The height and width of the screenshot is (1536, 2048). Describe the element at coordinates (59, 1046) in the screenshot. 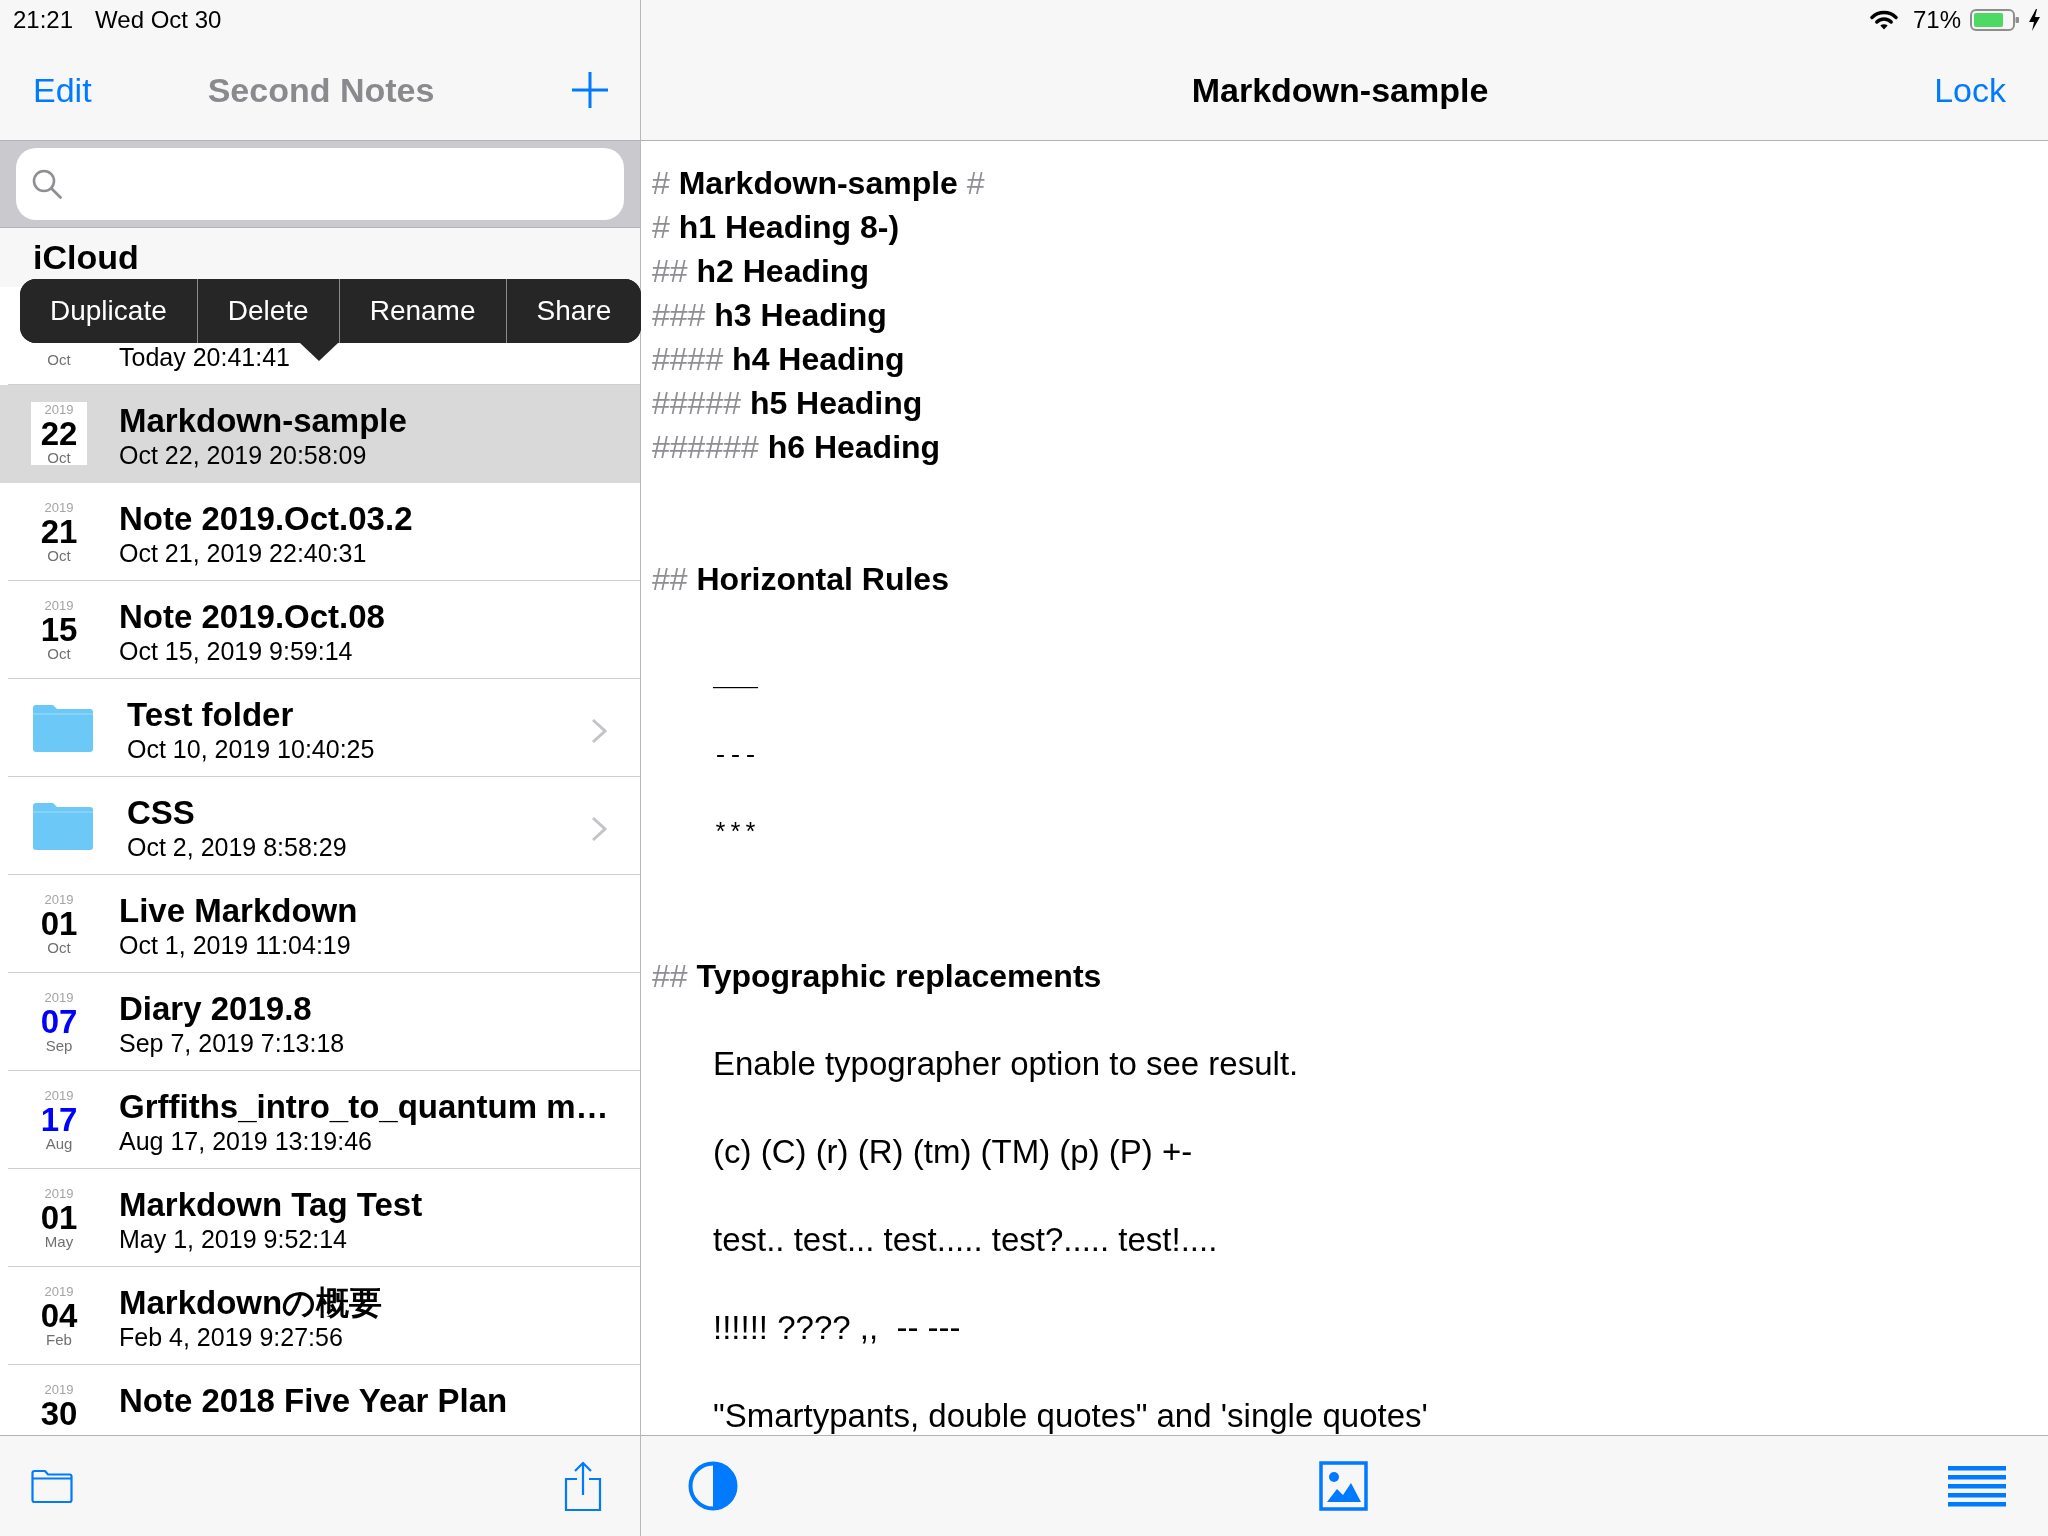

I see `month-label: Sep` at that location.